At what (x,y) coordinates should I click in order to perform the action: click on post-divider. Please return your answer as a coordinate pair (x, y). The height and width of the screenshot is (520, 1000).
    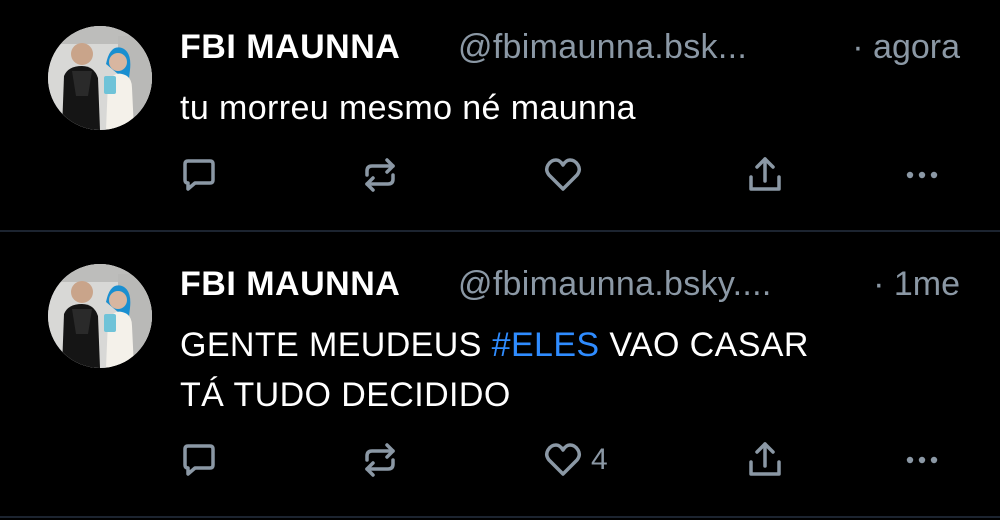
    Looking at the image, I should click on (500, 517).